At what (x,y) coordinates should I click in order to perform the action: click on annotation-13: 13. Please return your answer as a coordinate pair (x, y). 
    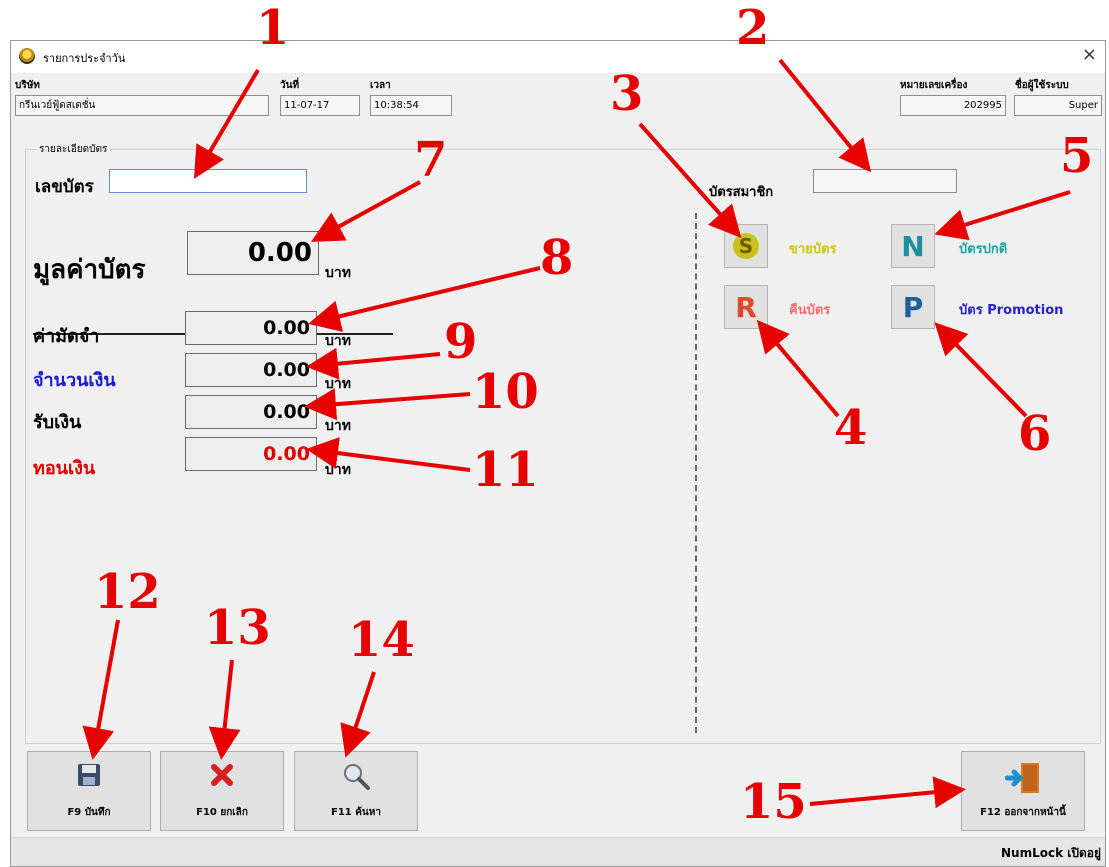
    Looking at the image, I should click on (237, 628).